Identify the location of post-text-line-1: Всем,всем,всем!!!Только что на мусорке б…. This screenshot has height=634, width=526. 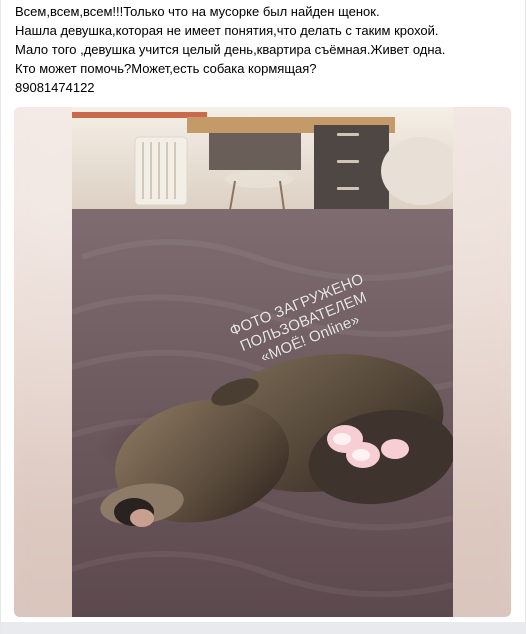
(197, 11).